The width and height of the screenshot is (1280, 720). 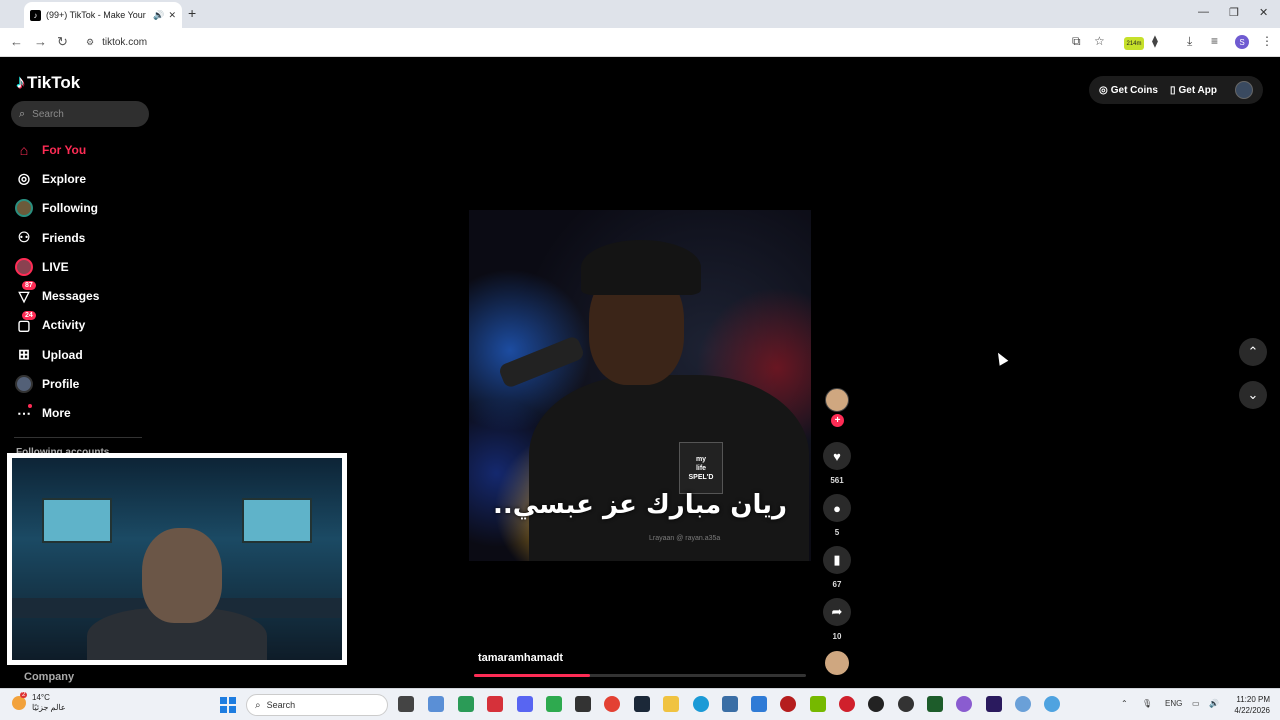 I want to click on shirt-line: life, so click(x=701, y=468).